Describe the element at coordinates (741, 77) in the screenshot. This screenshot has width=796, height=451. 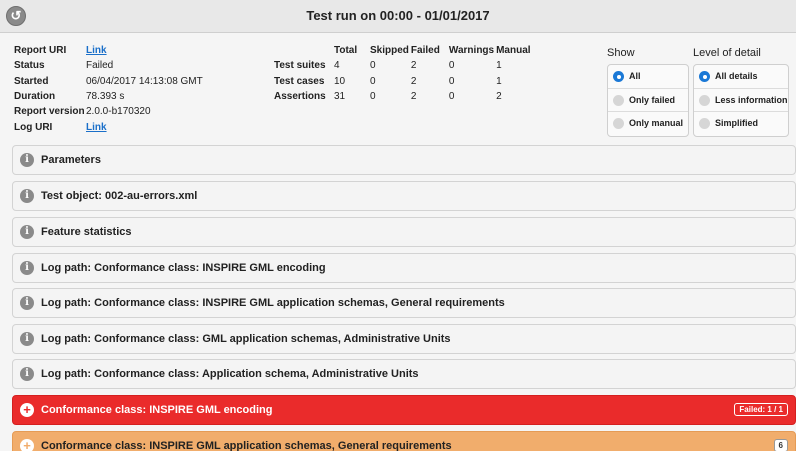
I see `detail-option-all-details: All details` at that location.